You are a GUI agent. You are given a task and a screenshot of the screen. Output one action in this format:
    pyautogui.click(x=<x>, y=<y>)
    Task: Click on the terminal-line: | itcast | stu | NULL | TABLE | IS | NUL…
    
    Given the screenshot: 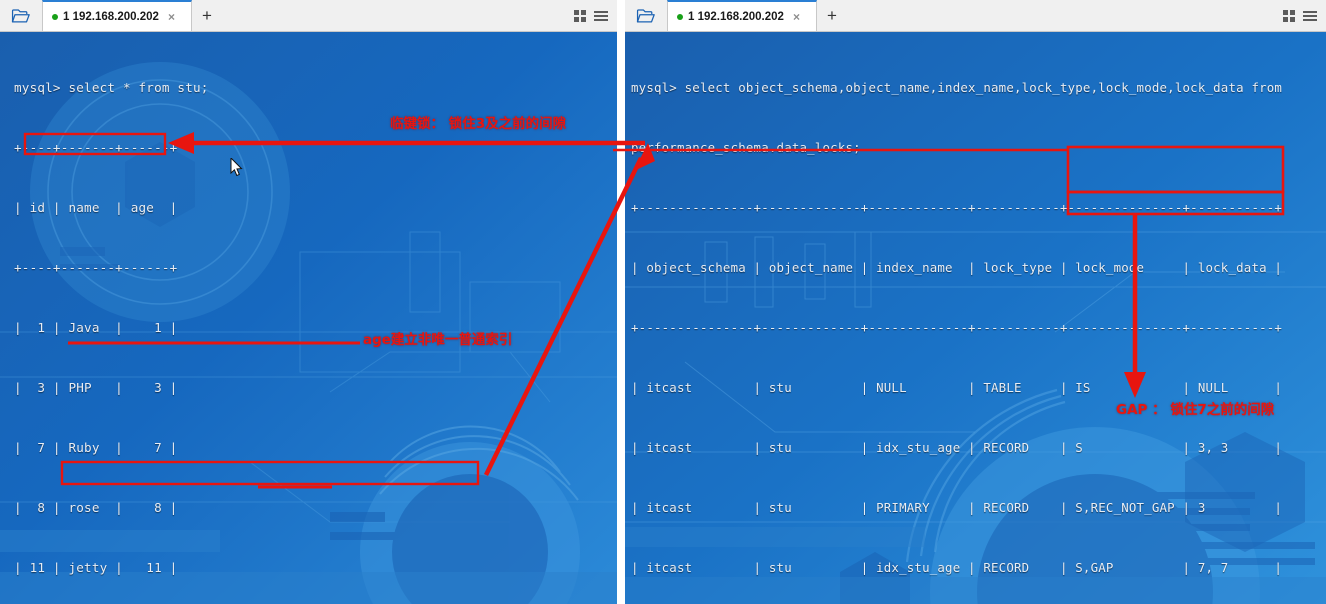 What is the action you would take?
    pyautogui.click(x=957, y=387)
    